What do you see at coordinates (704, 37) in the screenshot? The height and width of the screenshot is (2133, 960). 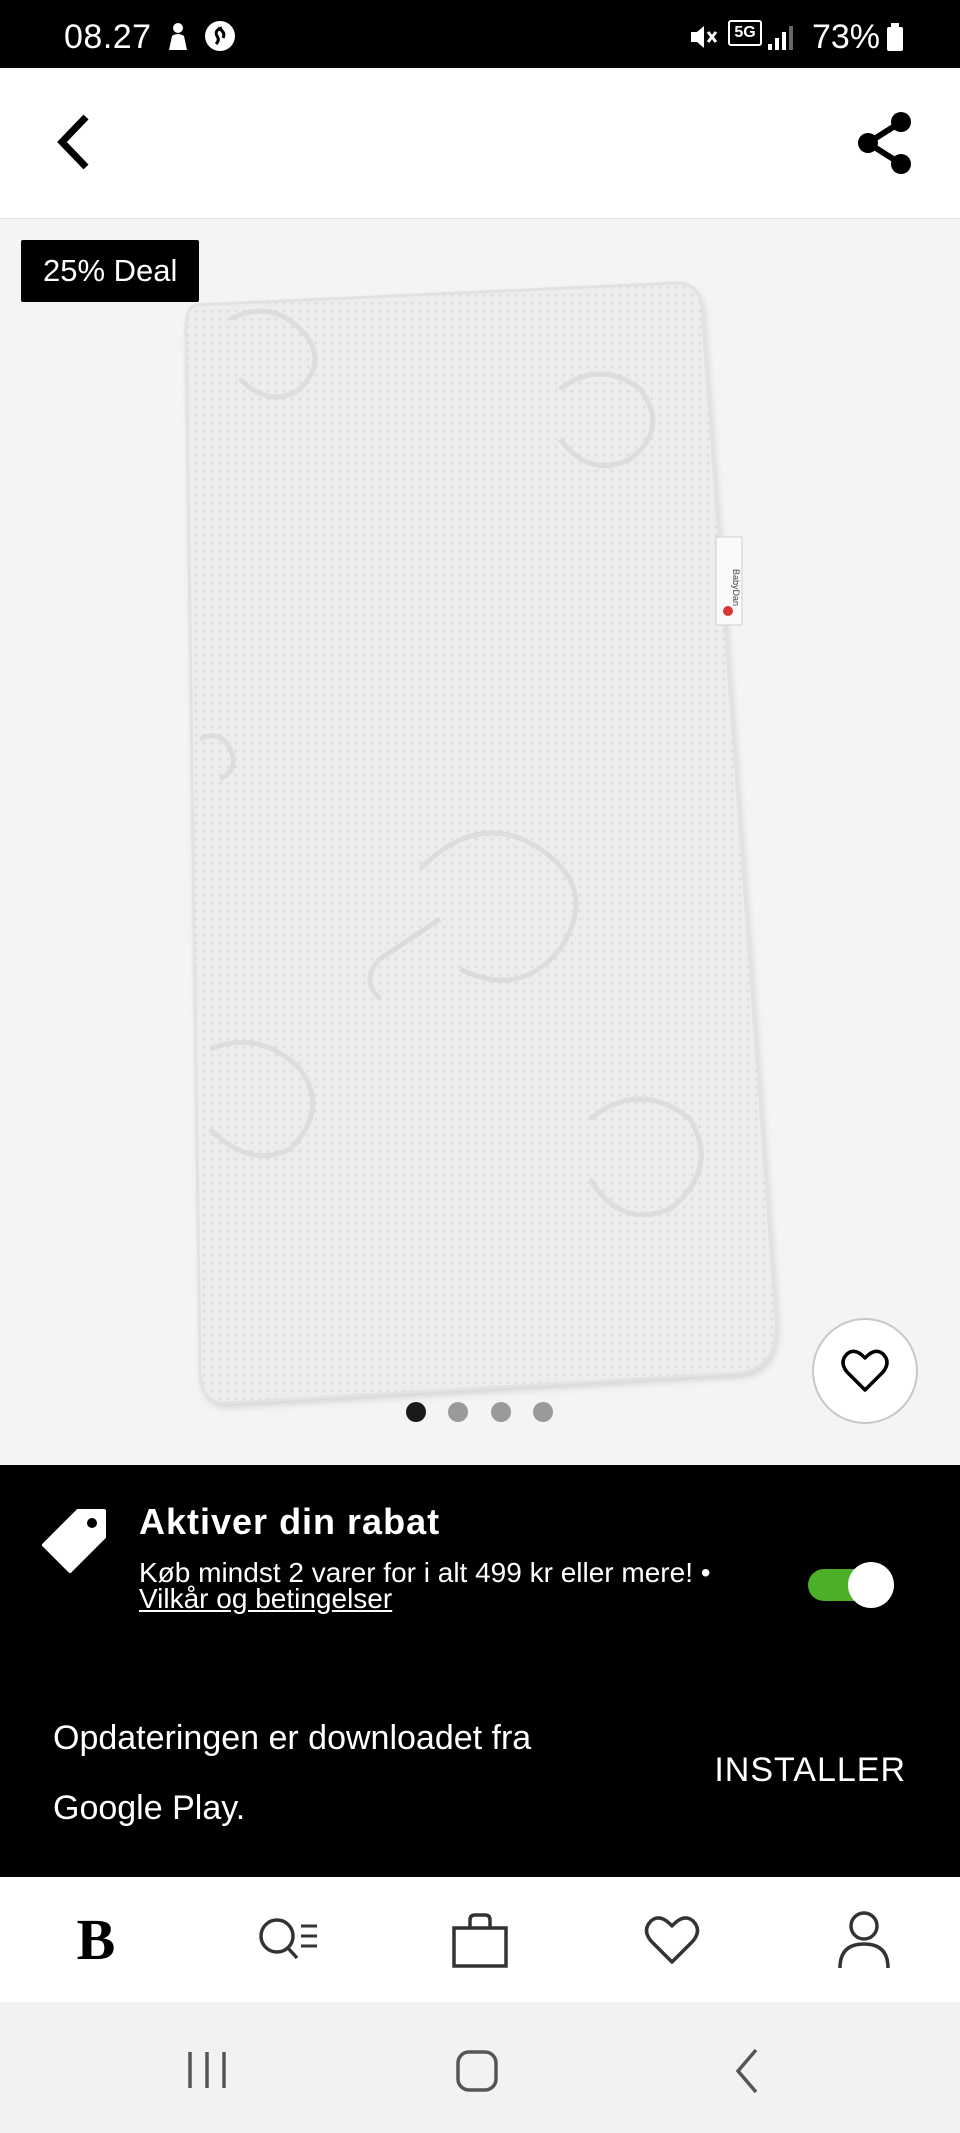 I see `mute-icon` at bounding box center [704, 37].